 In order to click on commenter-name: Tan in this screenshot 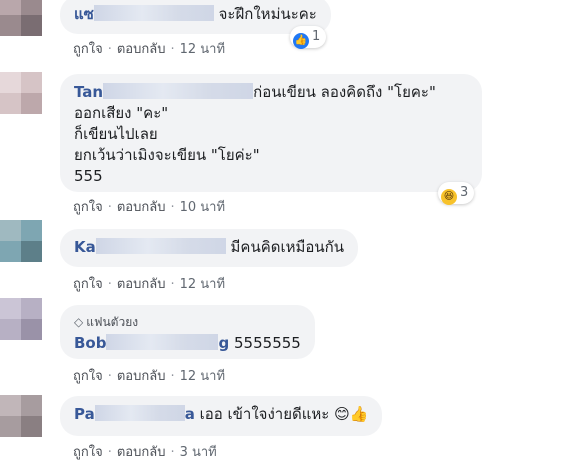, I will do `click(88, 92)`.